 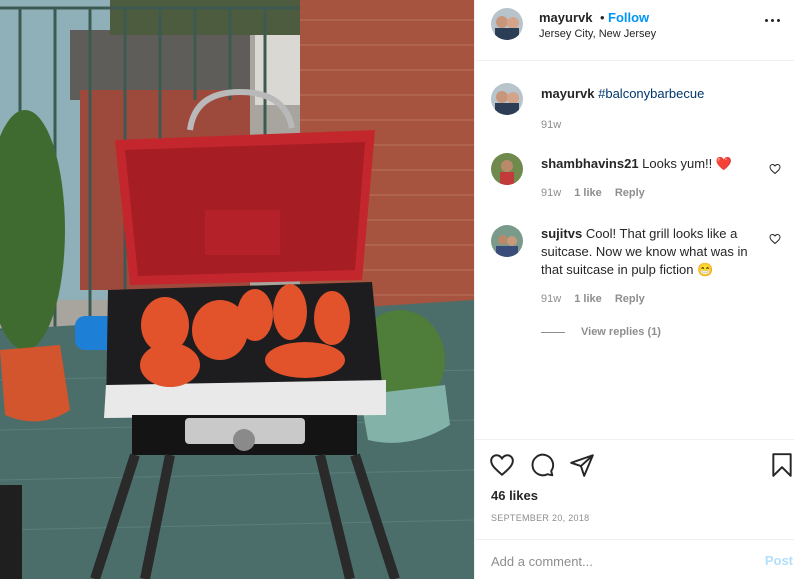 I want to click on add-comment-bar: Post, so click(x=634, y=559).